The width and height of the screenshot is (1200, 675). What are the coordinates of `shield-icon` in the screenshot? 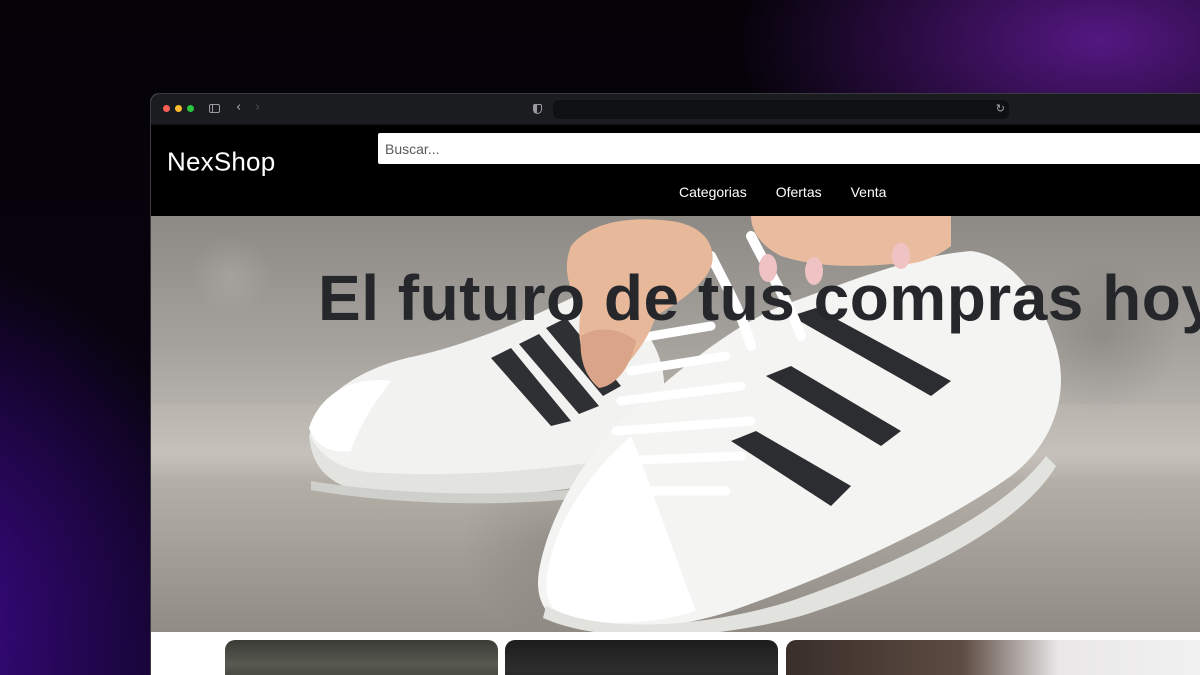 It's located at (537, 109).